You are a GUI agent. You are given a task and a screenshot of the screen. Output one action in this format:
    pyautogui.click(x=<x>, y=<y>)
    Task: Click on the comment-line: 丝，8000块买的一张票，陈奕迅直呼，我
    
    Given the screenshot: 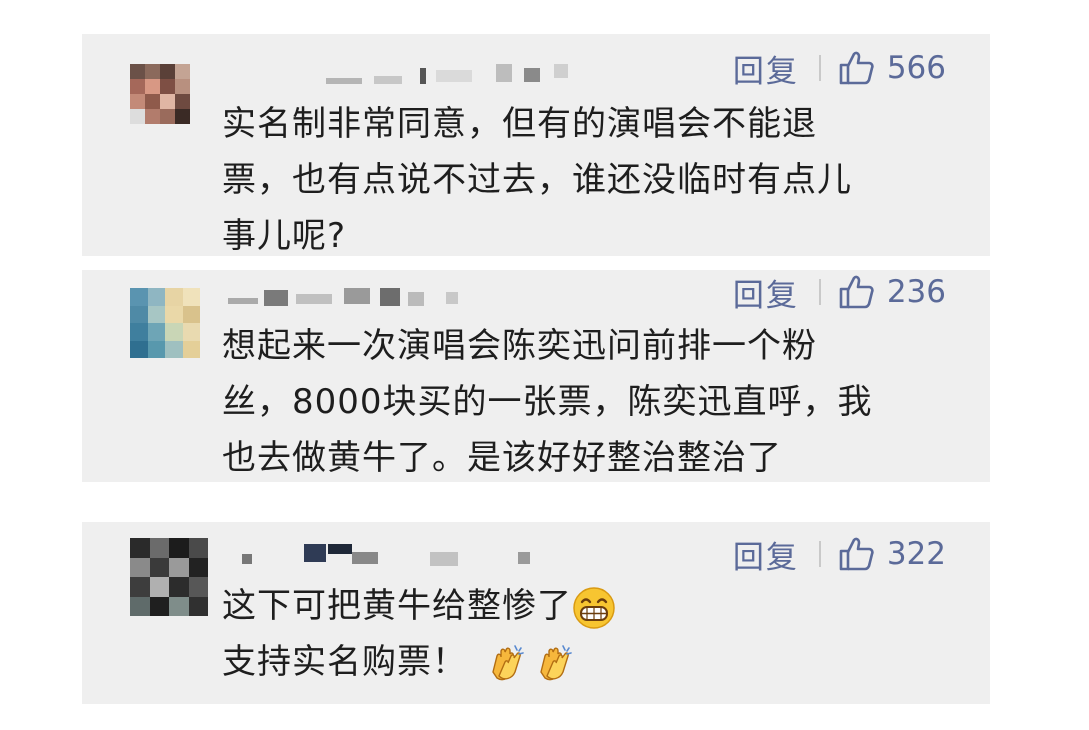 What is the action you would take?
    pyautogui.click(x=547, y=402)
    